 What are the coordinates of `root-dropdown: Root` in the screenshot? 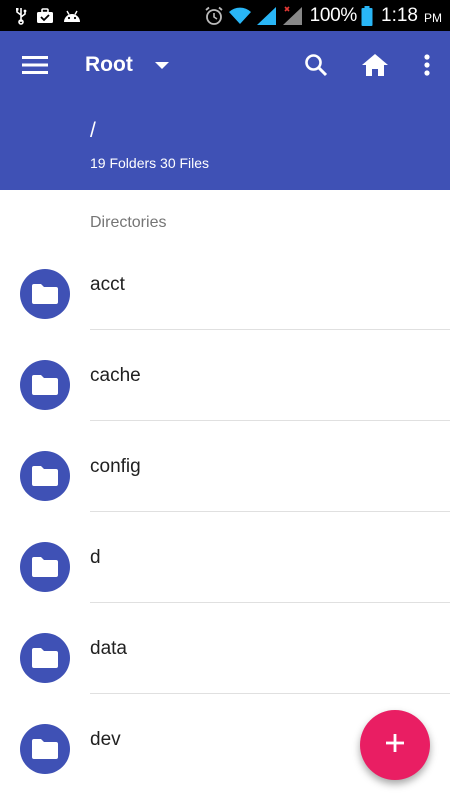 It's located at (127, 65).